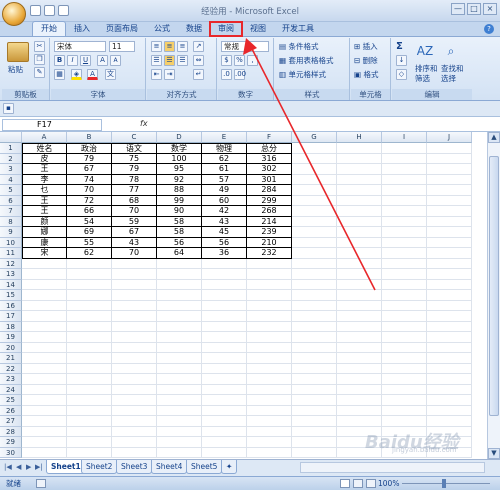 The width and height of the screenshot is (500, 490). Describe the element at coordinates (314, 295) in the screenshot. I see `cell-G15` at that location.